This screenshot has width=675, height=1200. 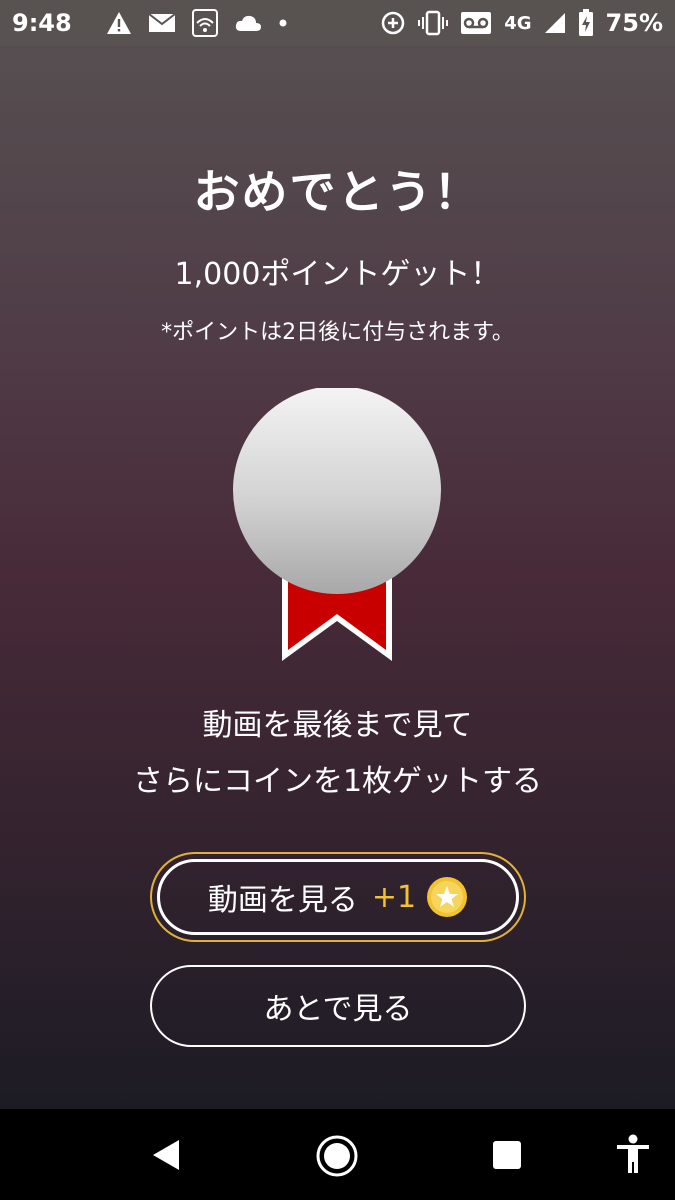 I want to click on voicemail-icon, so click(x=476, y=23).